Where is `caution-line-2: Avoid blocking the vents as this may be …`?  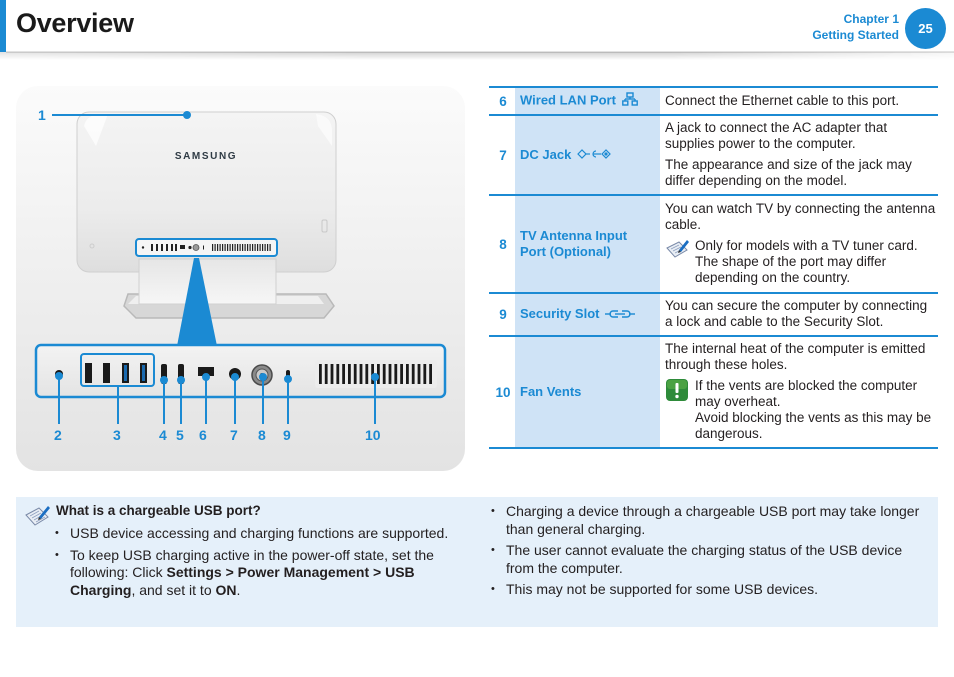
caution-line-2: Avoid blocking the vents as this may be … is located at coordinates (813, 425).